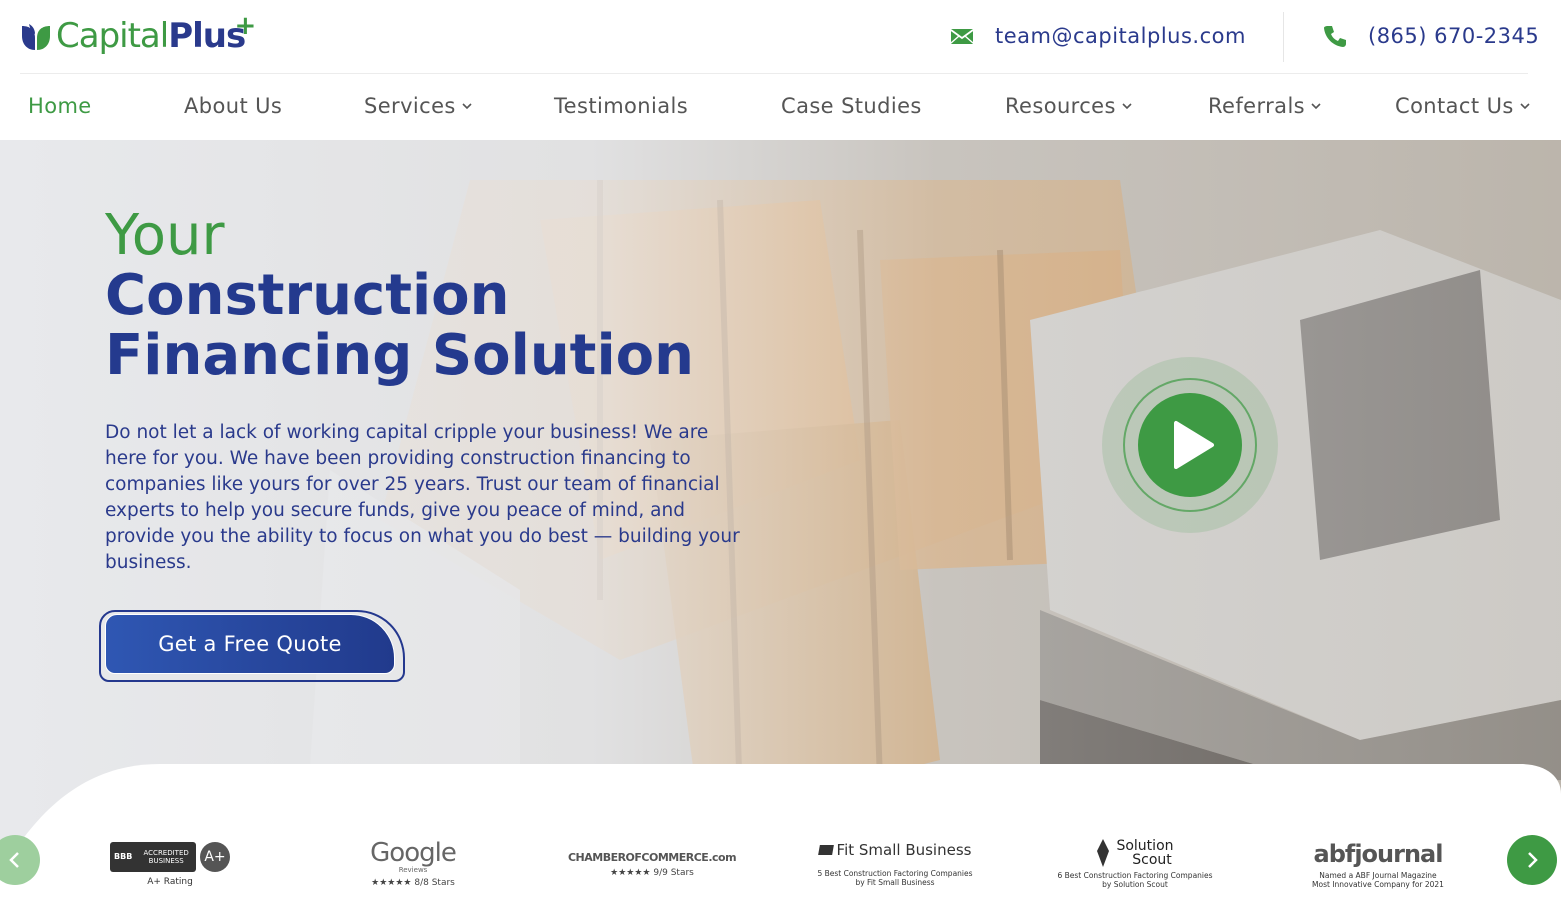  What do you see at coordinates (434, 883) in the screenshot?
I see `google-rating-text: 8/8 Stars` at bounding box center [434, 883].